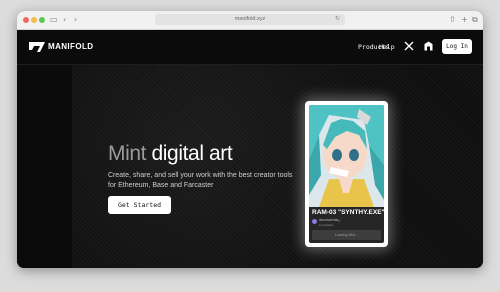 This screenshot has width=500, height=292. I want to click on forward-icon: ›, so click(75, 20).